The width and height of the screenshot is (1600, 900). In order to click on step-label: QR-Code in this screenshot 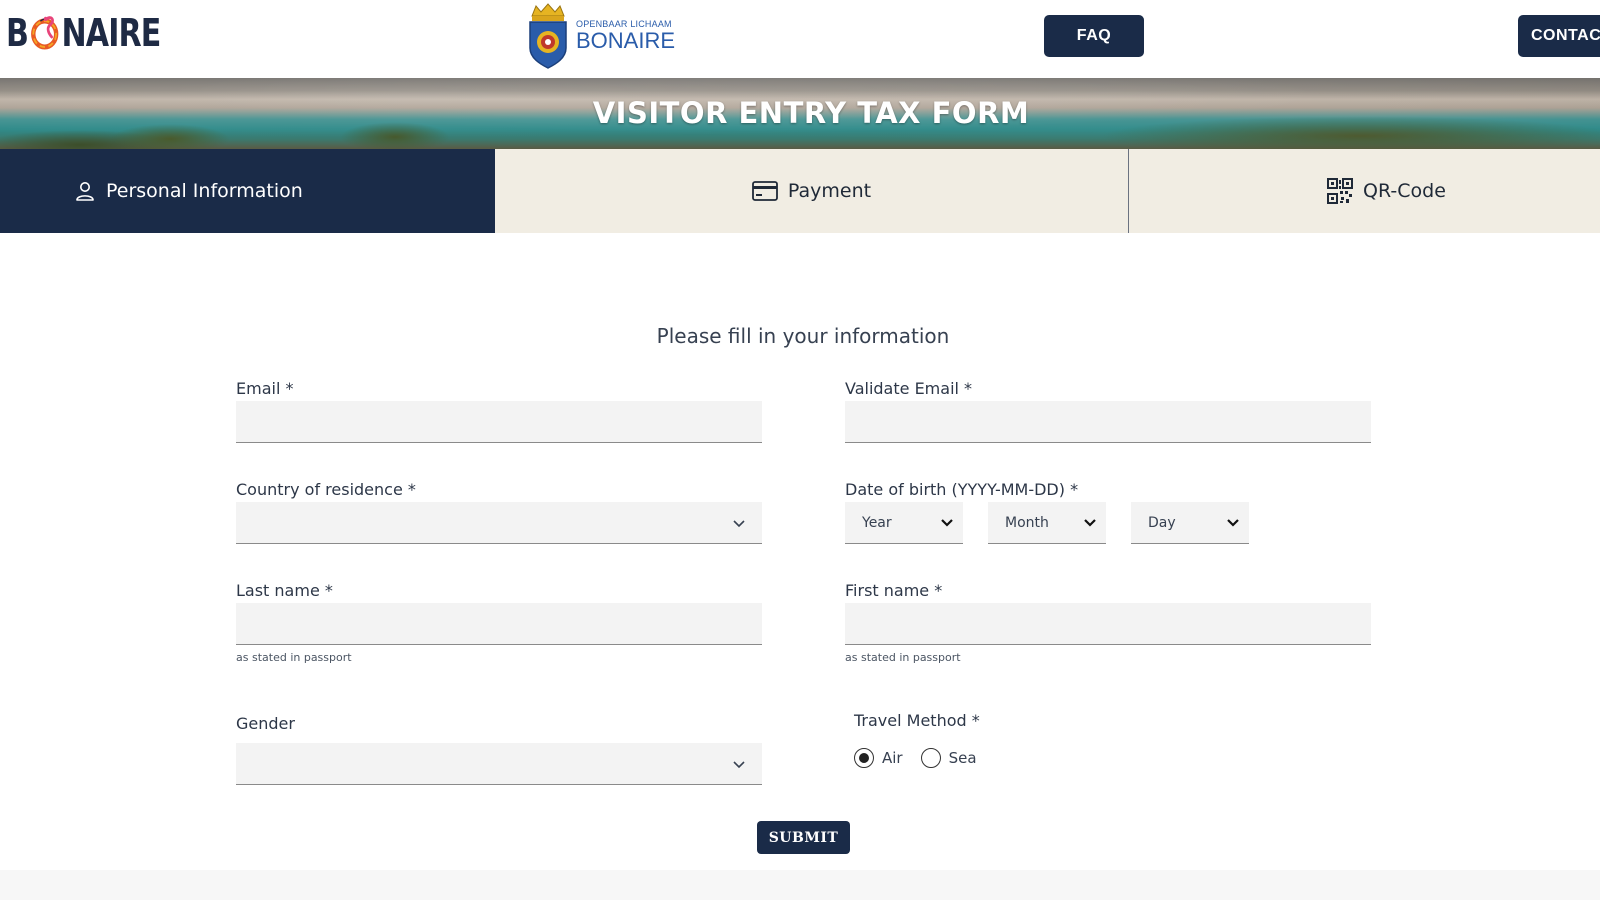, I will do `click(1404, 191)`.